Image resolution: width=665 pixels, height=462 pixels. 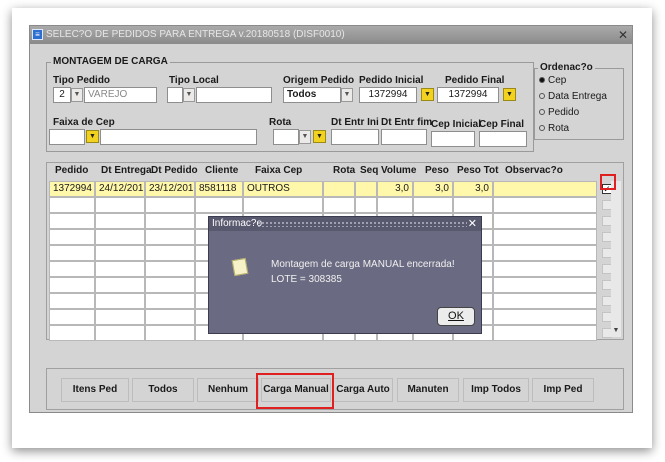 I want to click on tipo-pedido-label: Tipo Pedido, so click(x=82, y=80).